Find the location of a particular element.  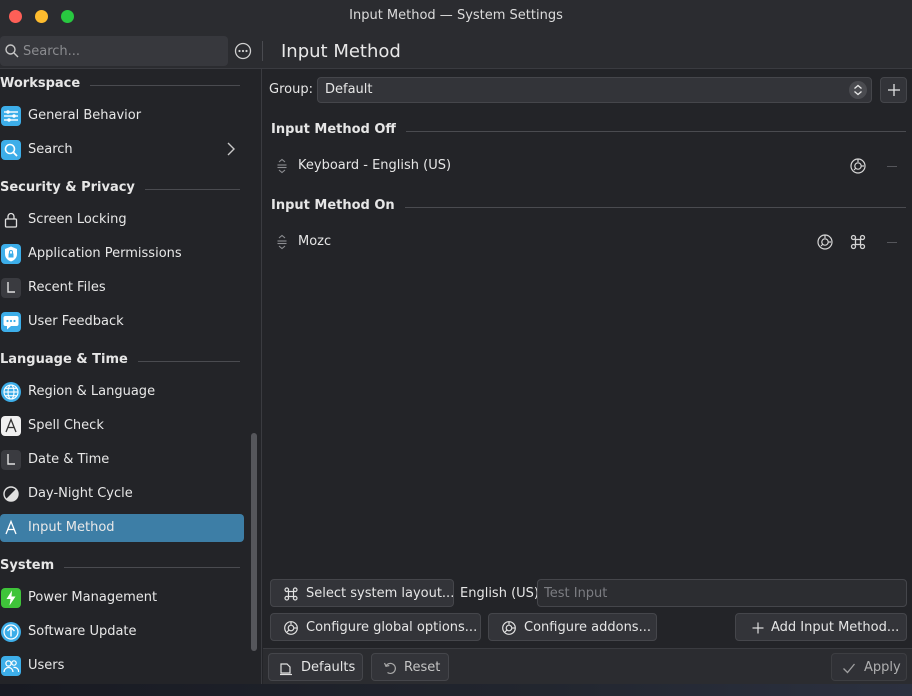

add-group-button is located at coordinates (893, 90).